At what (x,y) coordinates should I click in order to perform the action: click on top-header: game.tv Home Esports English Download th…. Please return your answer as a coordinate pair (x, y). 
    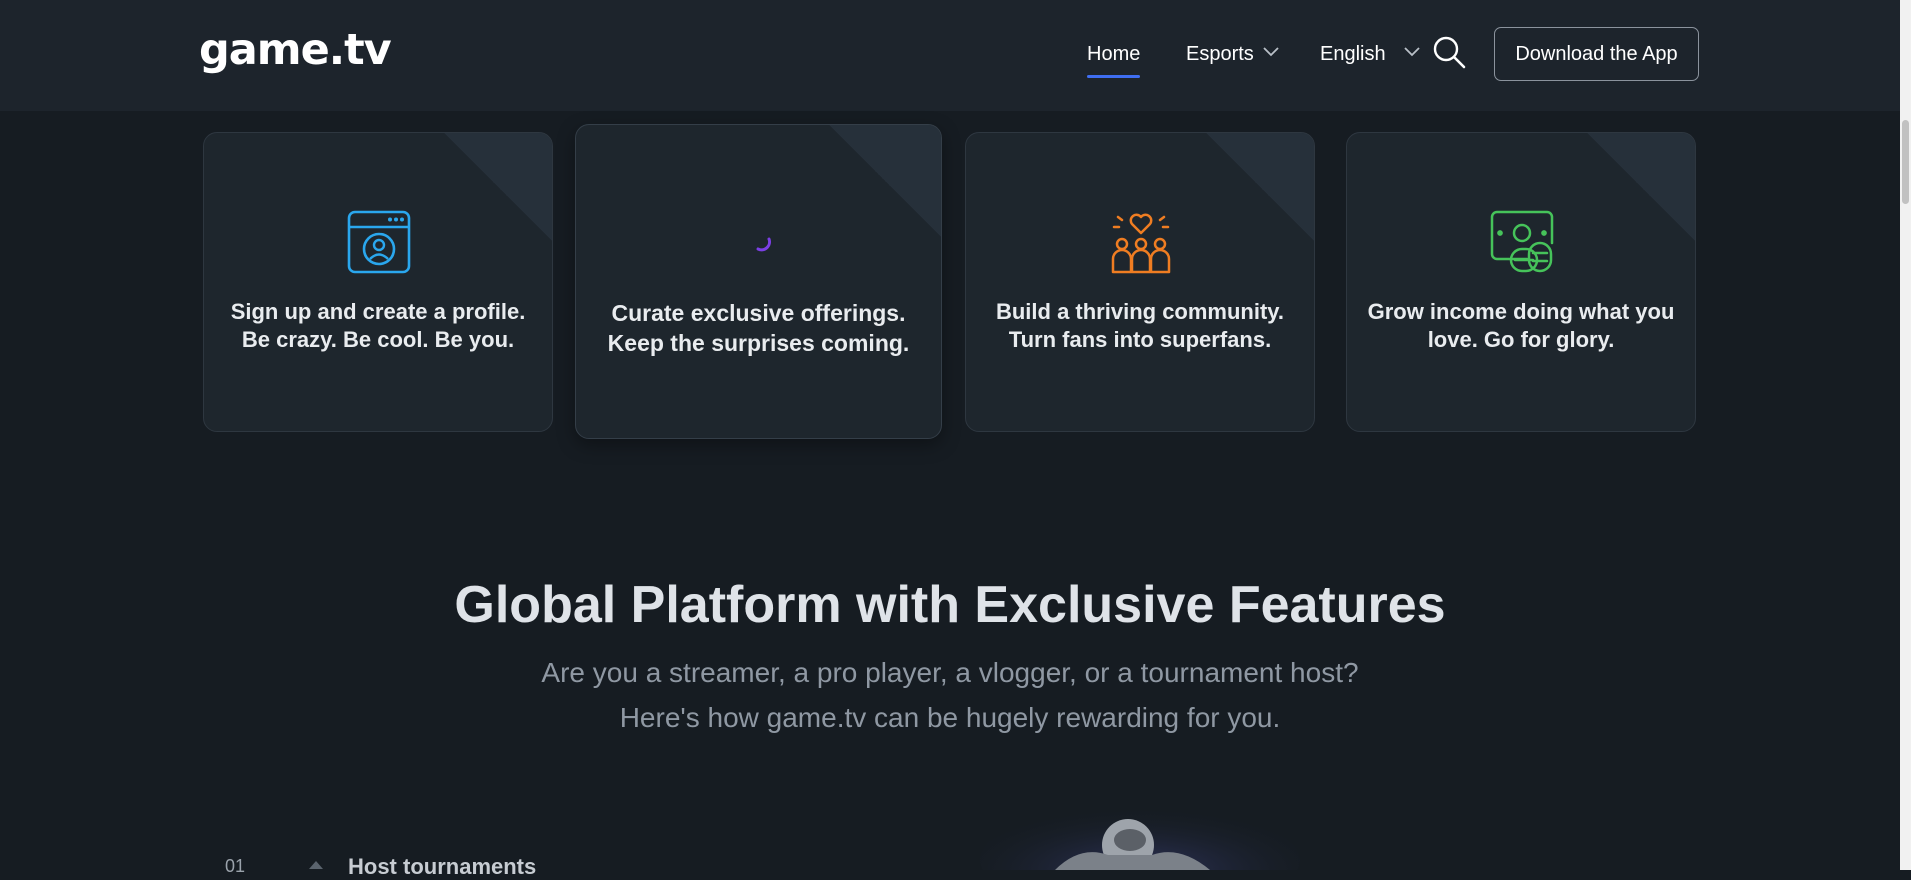
    Looking at the image, I should click on (950, 55).